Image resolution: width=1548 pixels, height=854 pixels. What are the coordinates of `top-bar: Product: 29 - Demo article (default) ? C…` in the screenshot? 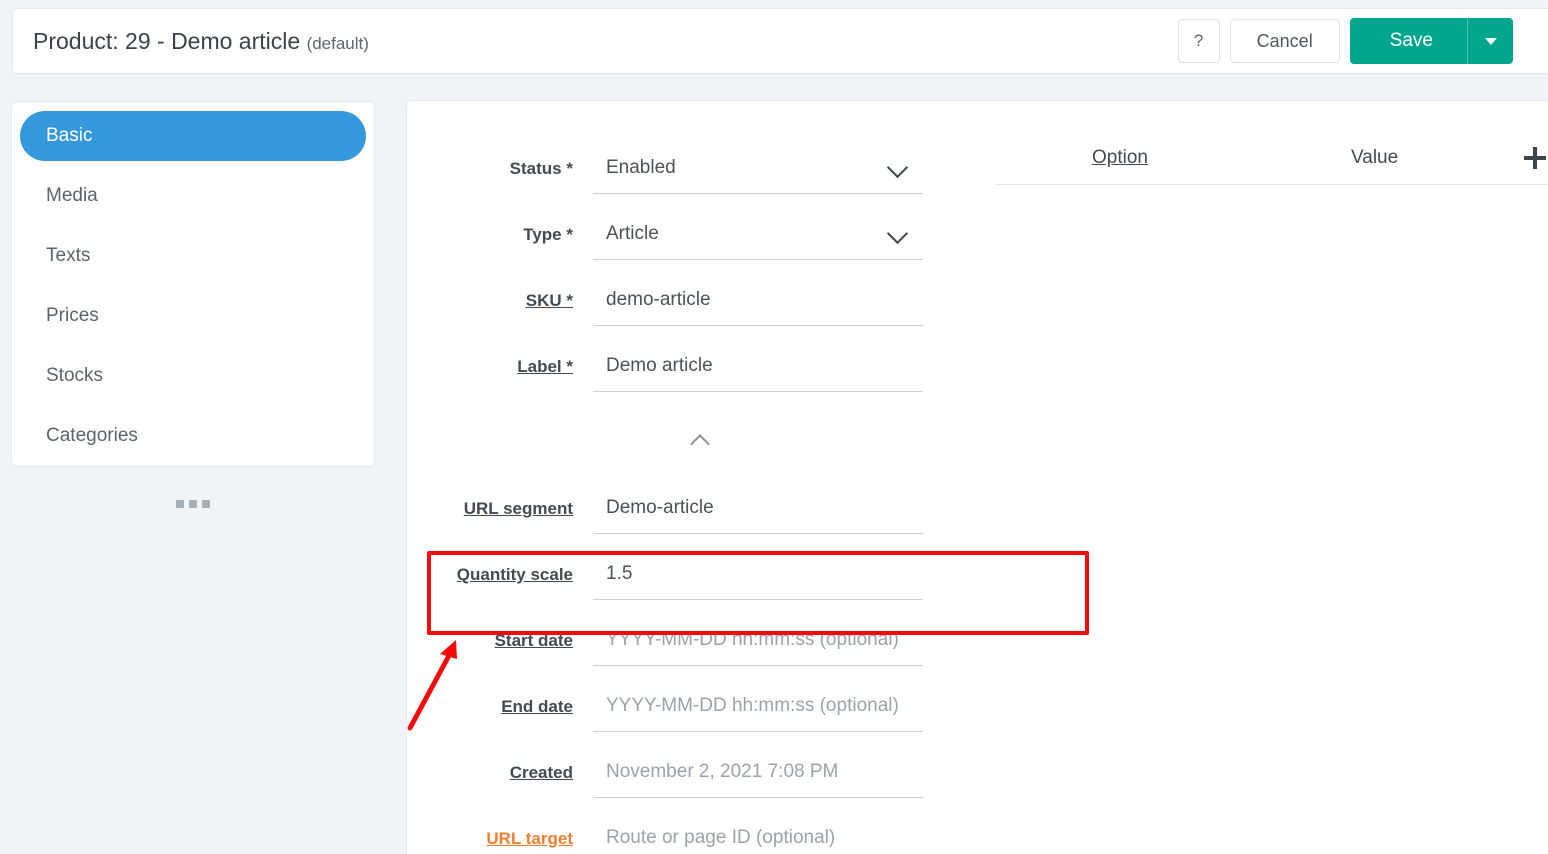 It's located at (780, 41).